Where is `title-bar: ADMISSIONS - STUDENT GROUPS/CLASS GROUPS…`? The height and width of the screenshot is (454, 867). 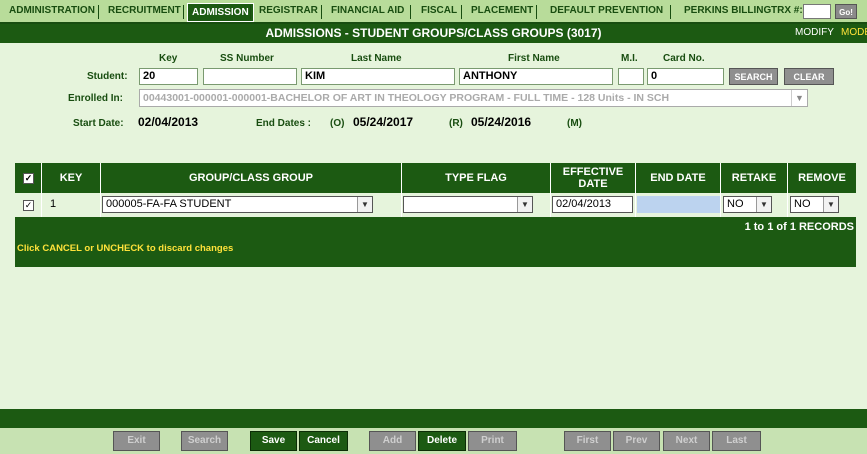 title-bar: ADMISSIONS - STUDENT GROUPS/CLASS GROUPS… is located at coordinates (433, 33).